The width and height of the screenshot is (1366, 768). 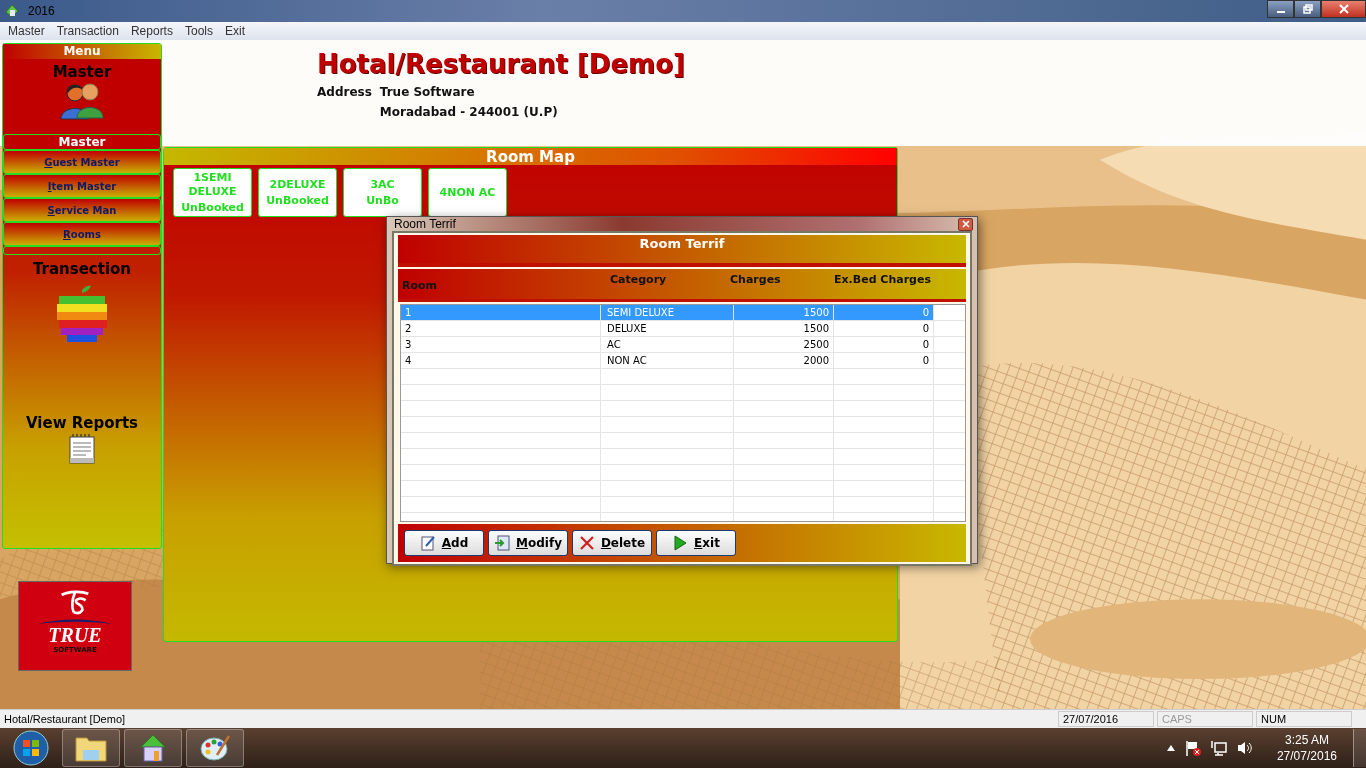 I want to click on sidebar-header: Menu, so click(x=82, y=51).